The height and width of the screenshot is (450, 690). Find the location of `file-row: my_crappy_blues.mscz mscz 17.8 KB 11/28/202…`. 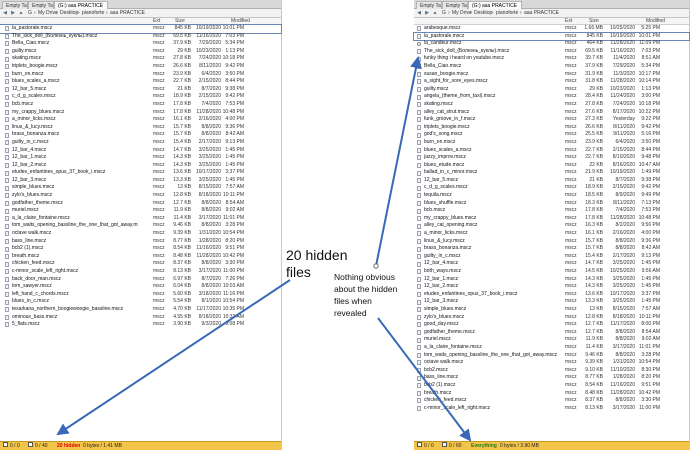

file-row: my_crappy_blues.mscz mscz 17.8 KB 11/28/202… is located at coordinates (140, 113).